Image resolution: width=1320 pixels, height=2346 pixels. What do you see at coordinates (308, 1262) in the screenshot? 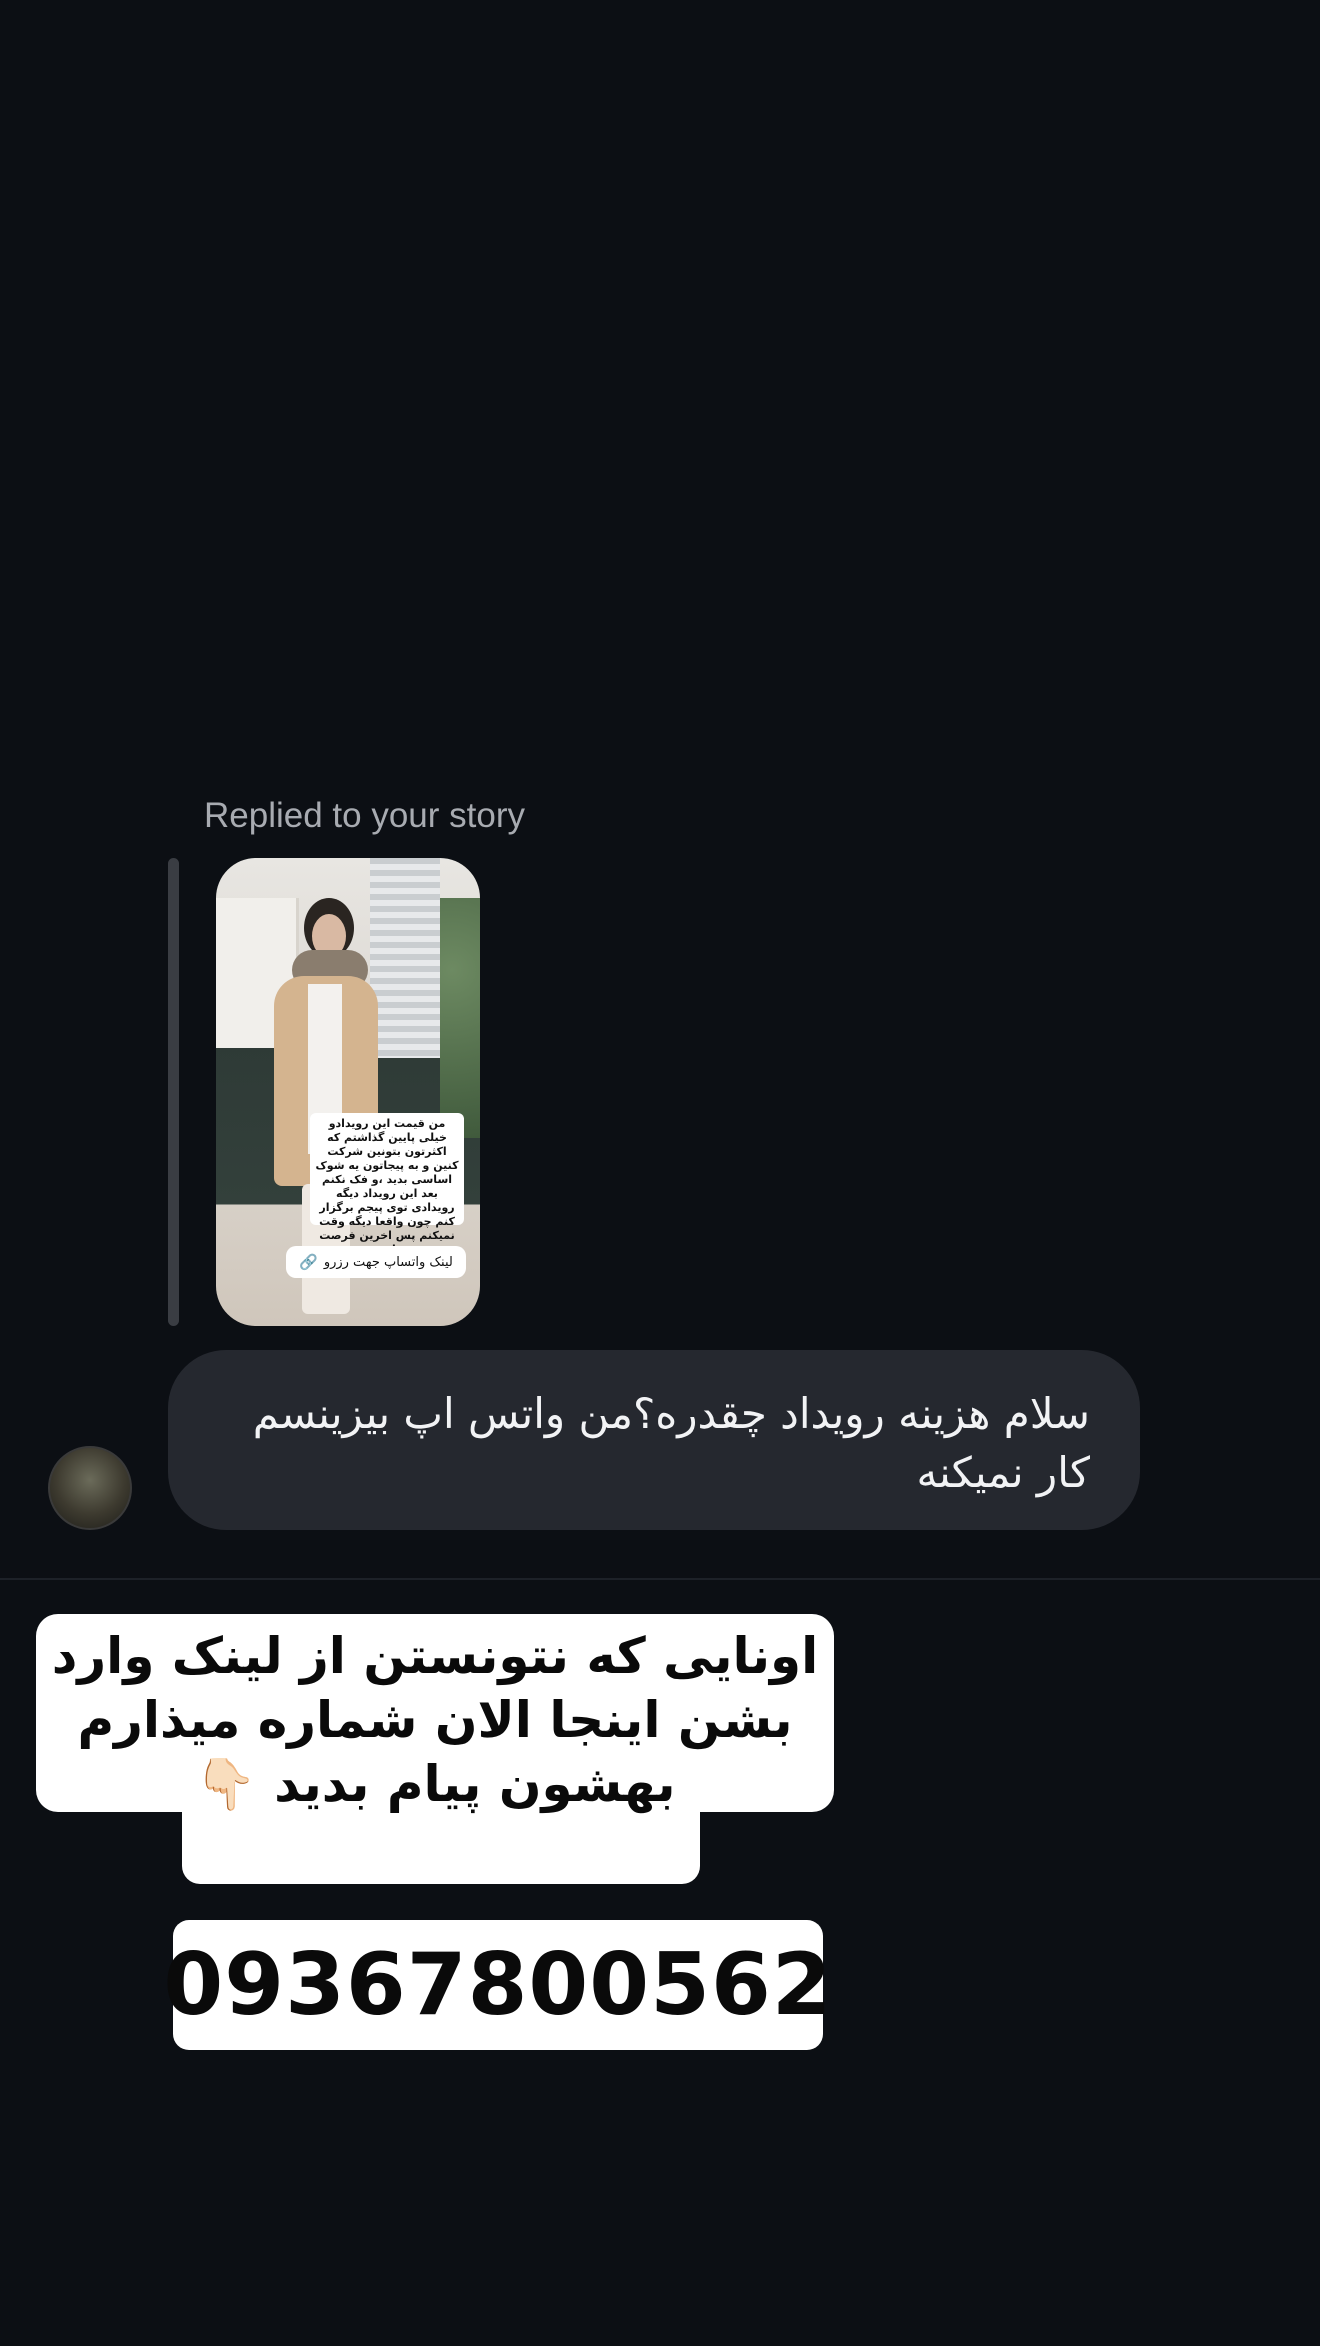
I see `link-icon: 🔗` at bounding box center [308, 1262].